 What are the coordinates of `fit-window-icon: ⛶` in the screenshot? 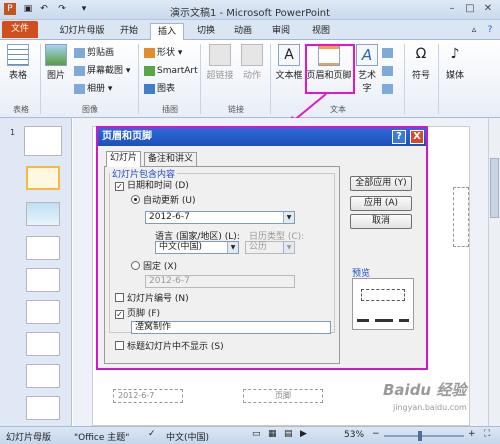 It's located at (487, 434).